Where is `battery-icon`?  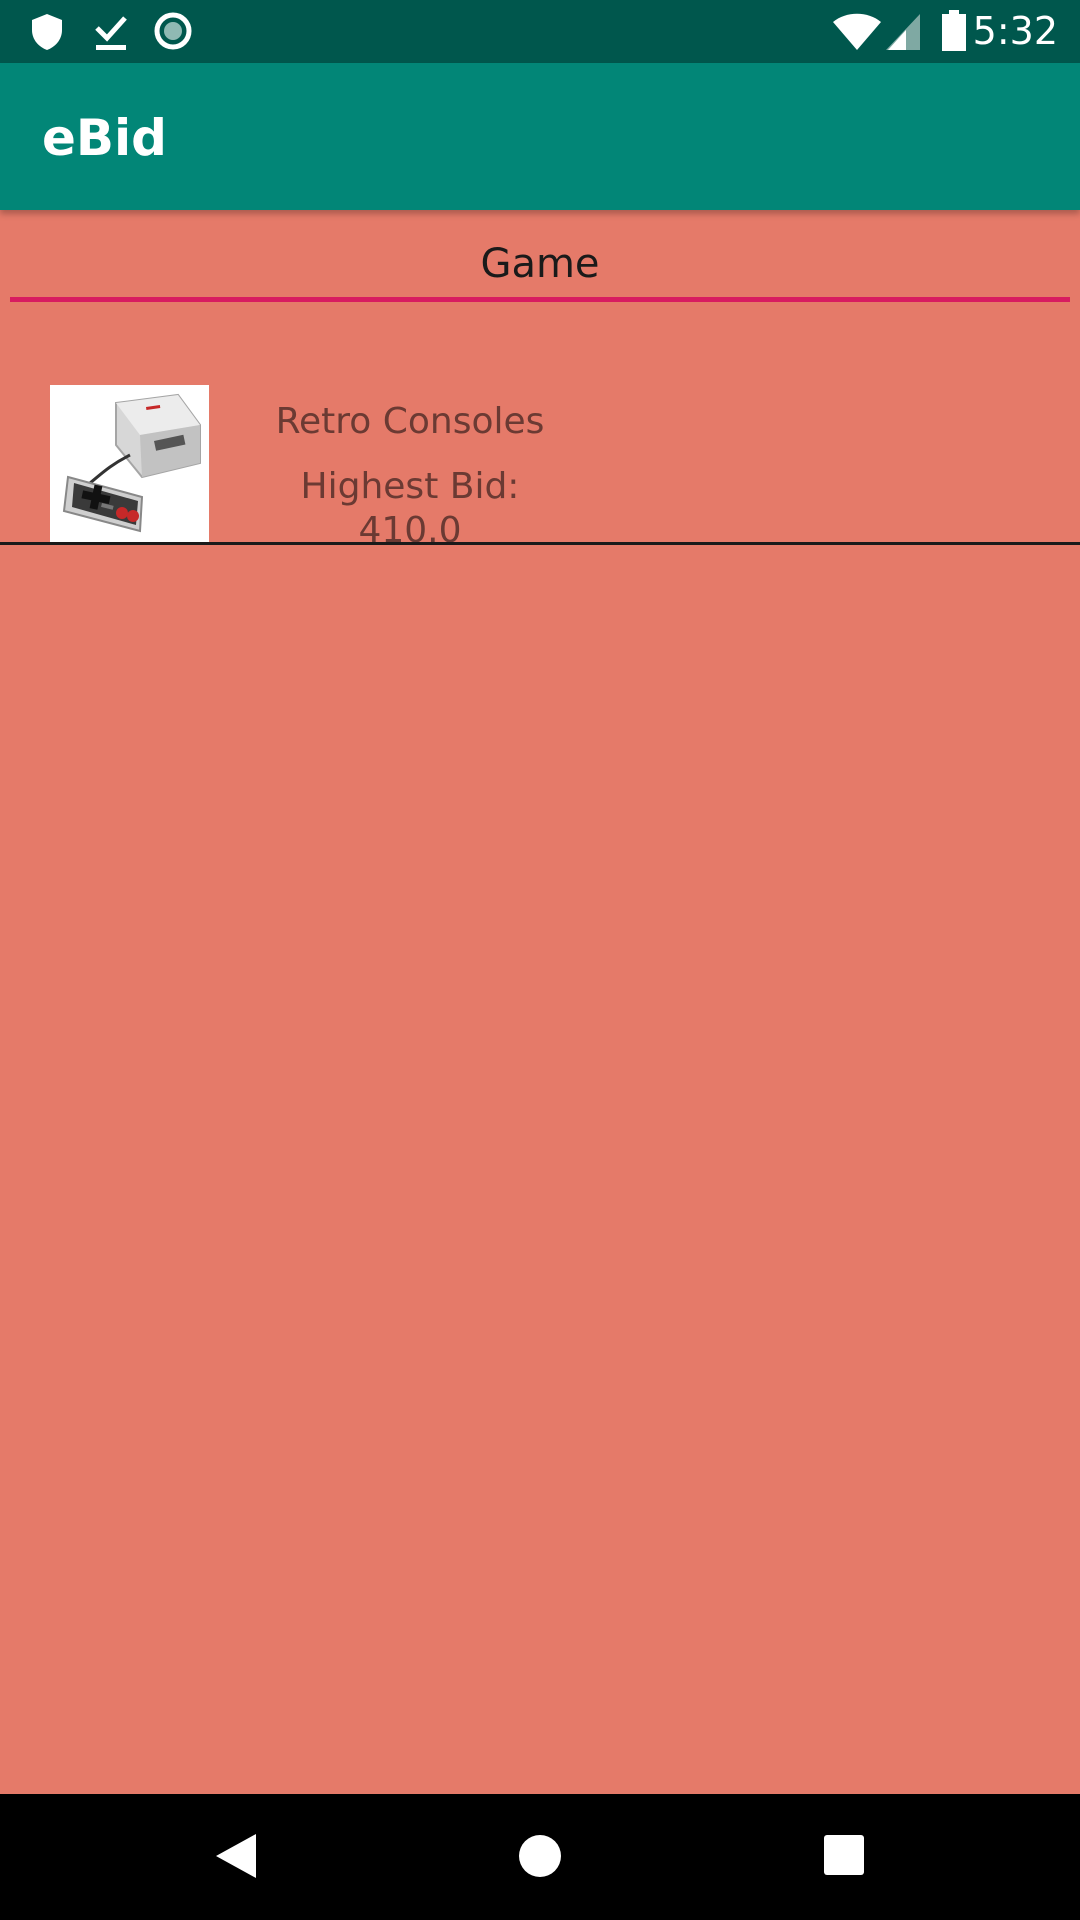 battery-icon is located at coordinates (954, 33).